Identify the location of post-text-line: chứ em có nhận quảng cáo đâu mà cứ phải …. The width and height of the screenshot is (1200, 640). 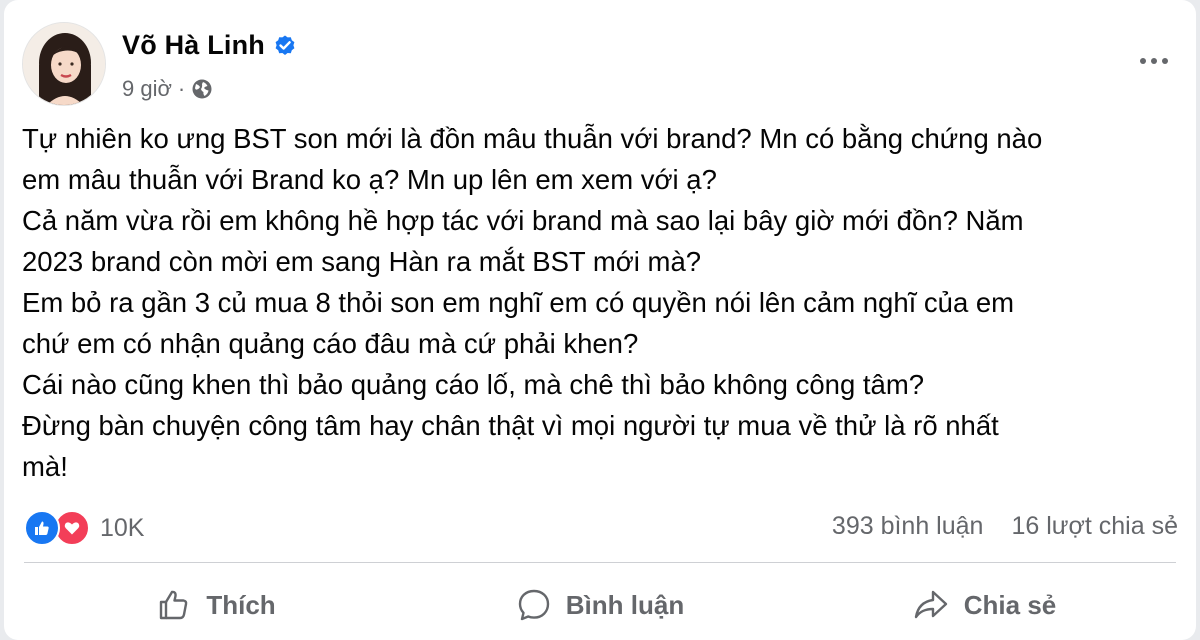
(330, 343).